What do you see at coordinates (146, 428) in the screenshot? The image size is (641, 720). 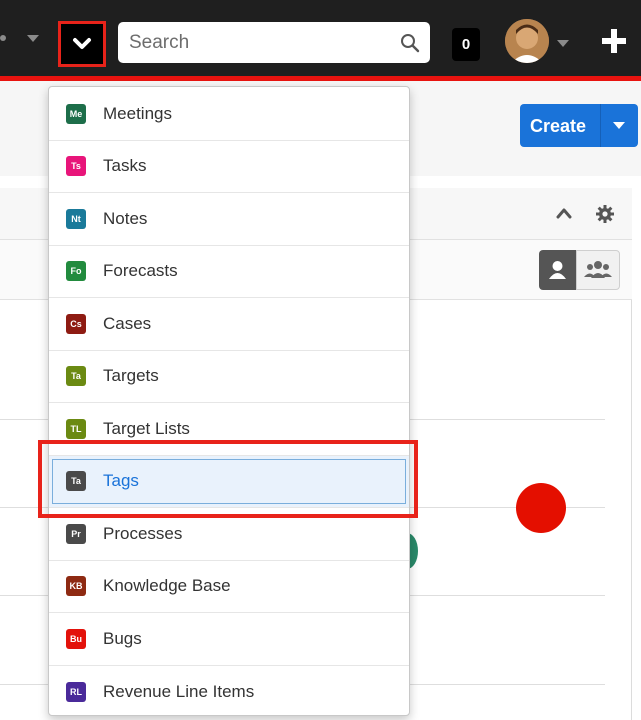 I see `menu-item-label: Target Lists` at bounding box center [146, 428].